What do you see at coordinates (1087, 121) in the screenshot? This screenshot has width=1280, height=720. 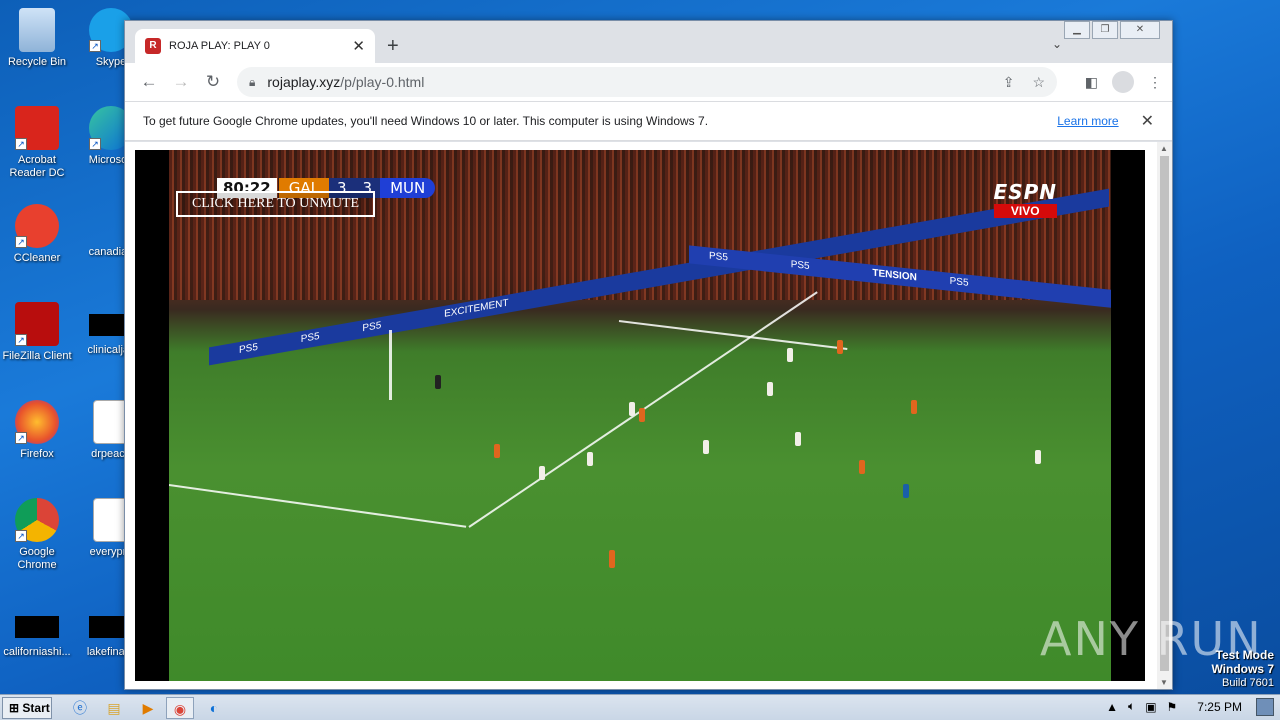 I see `learn-more-link: Learn more` at bounding box center [1087, 121].